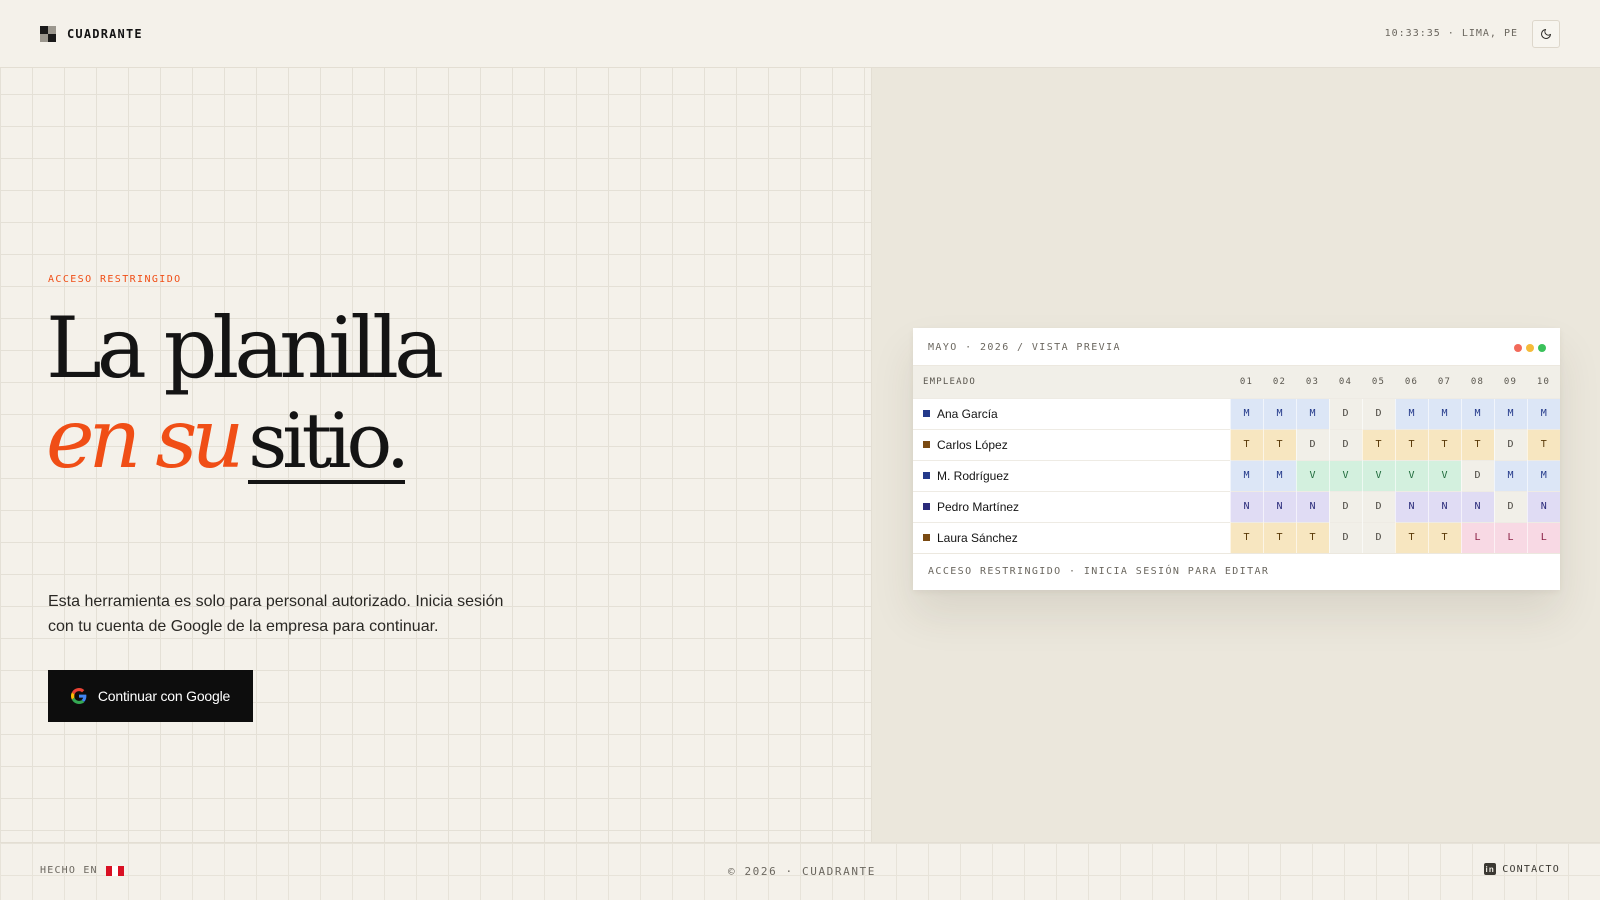  I want to click on employee-column-header: EMPLEADO, so click(1071, 382).